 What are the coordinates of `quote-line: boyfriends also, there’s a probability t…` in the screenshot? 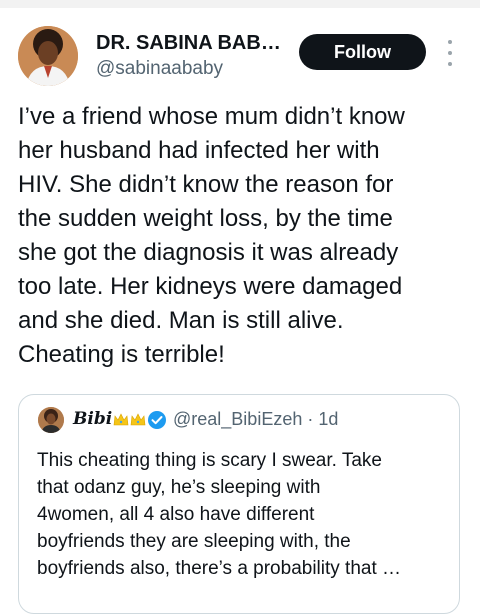 It's located at (219, 568).